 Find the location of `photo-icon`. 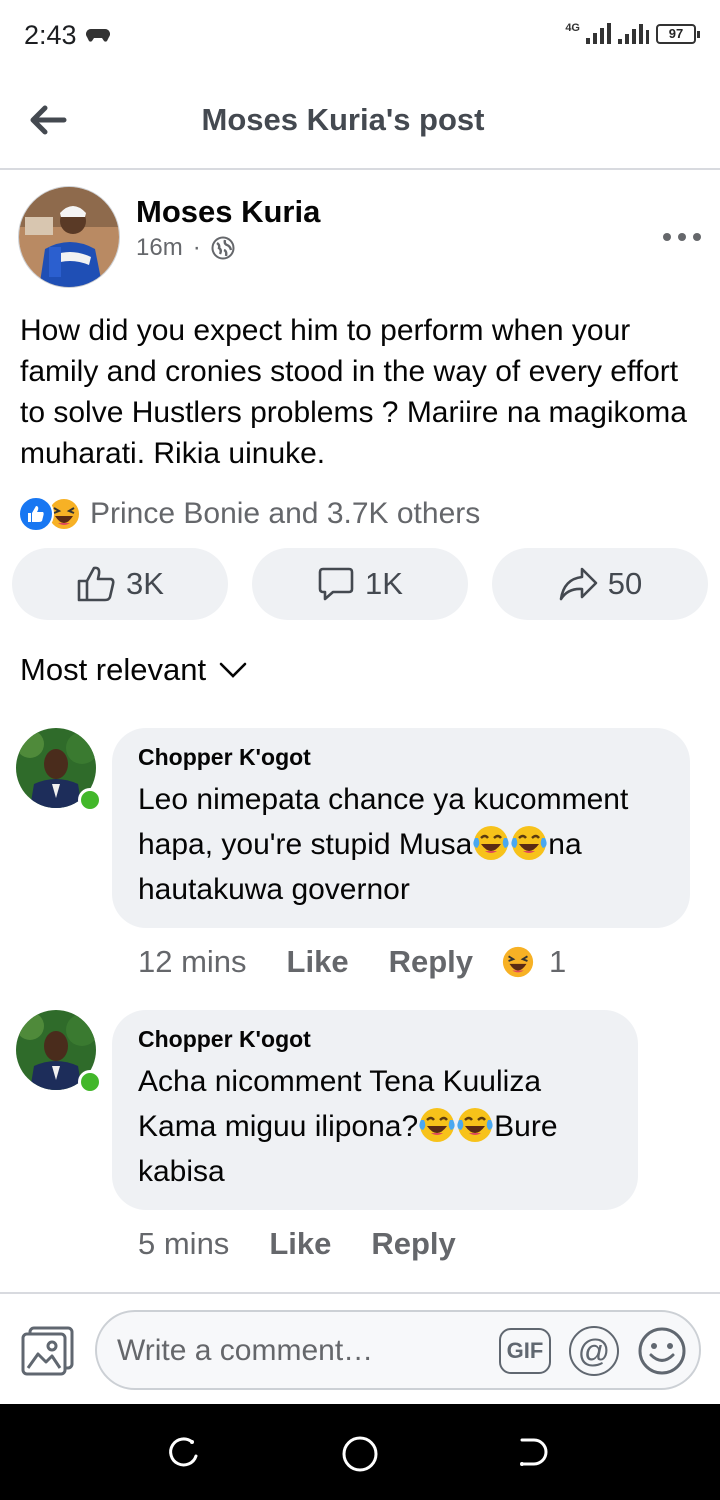

photo-icon is located at coordinates (48, 1351).